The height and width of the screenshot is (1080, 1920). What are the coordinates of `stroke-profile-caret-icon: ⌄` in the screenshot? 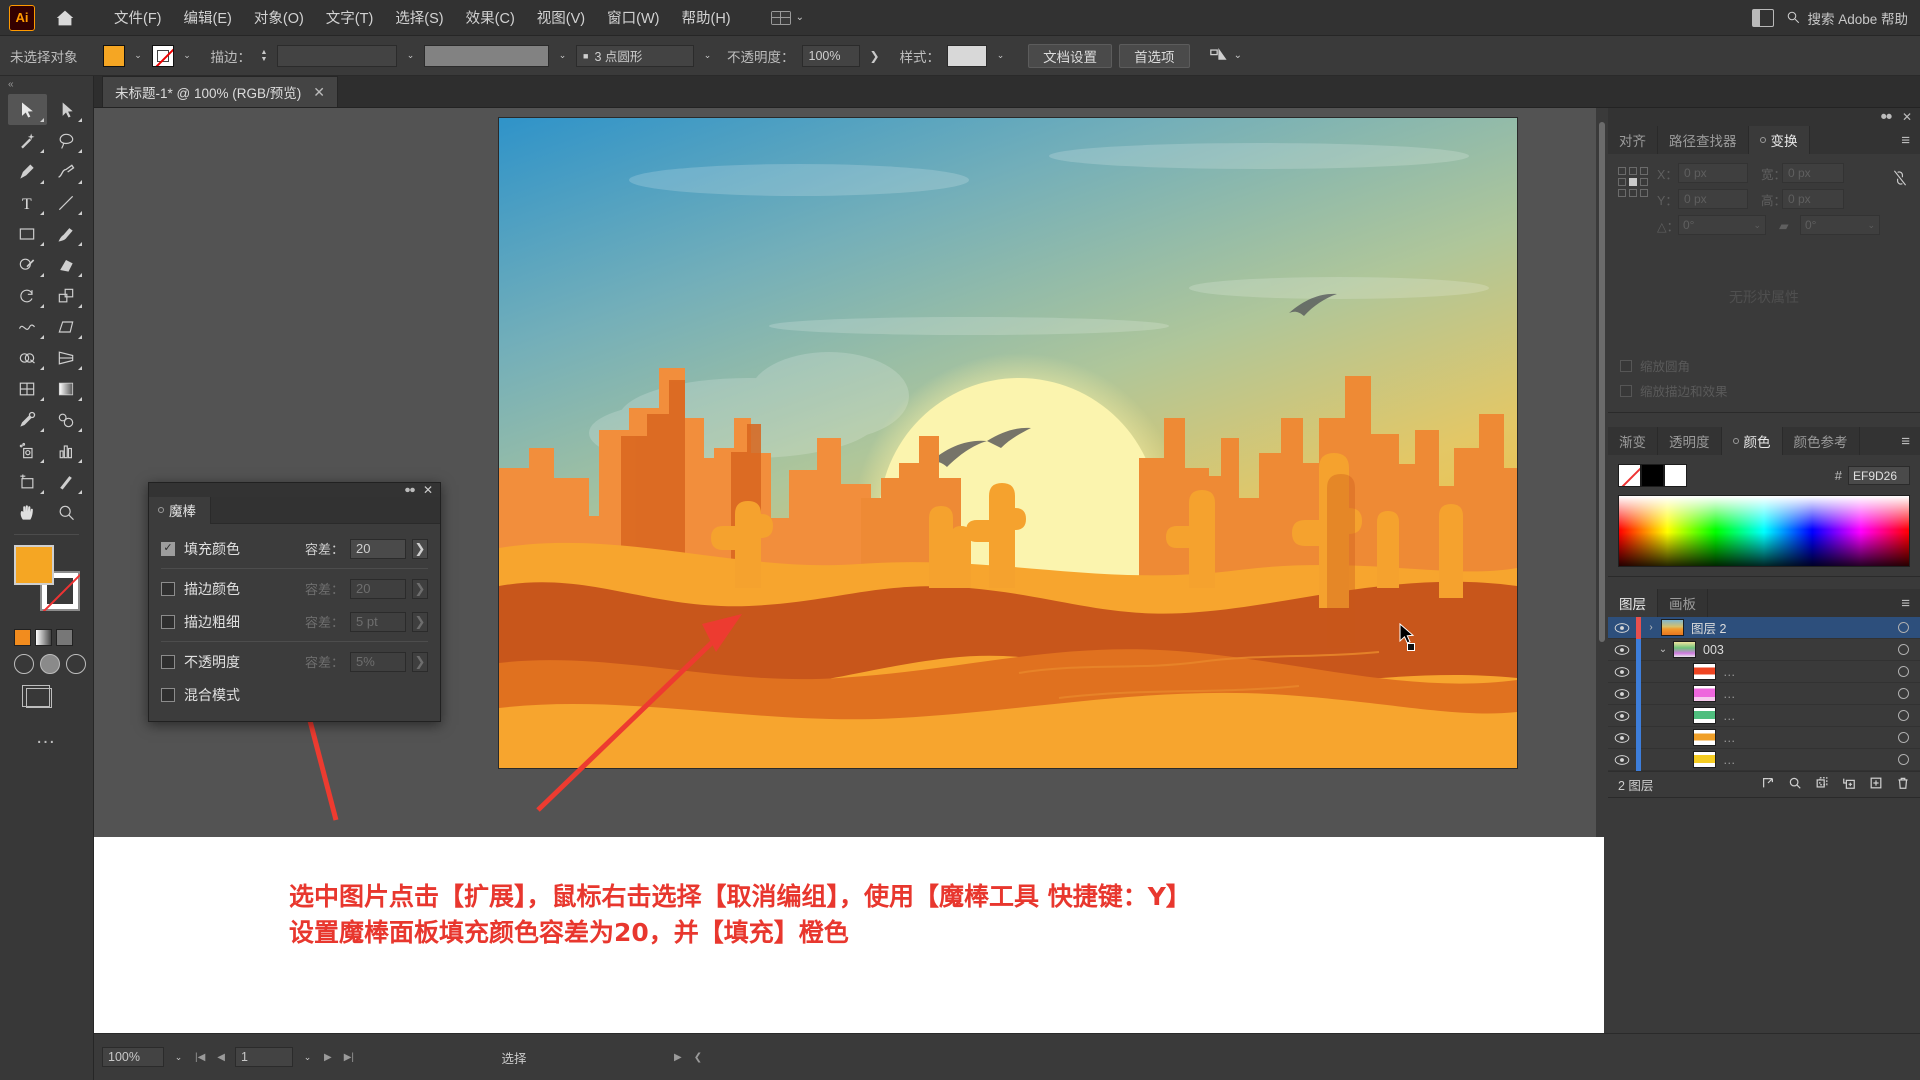 It's located at (562, 56).